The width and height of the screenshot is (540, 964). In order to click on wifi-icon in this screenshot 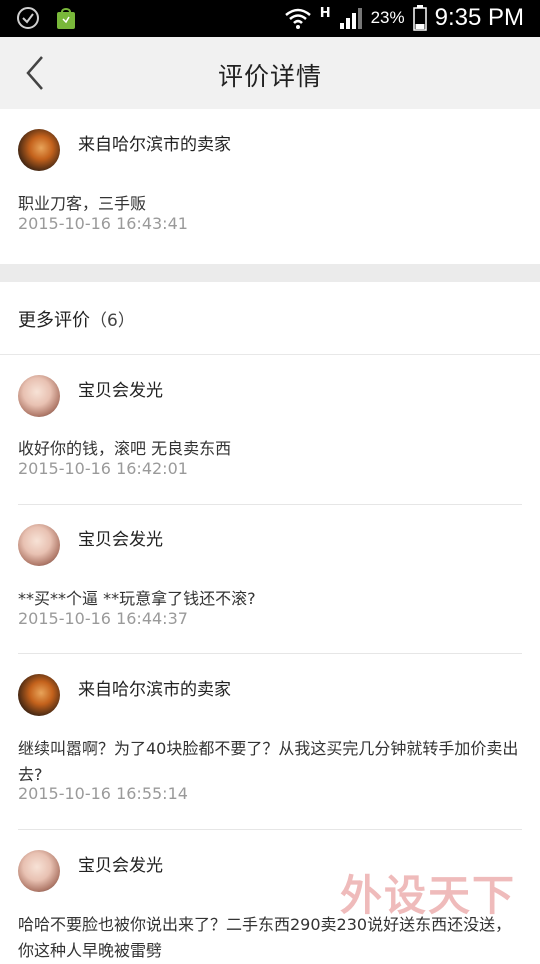, I will do `click(297, 18)`.